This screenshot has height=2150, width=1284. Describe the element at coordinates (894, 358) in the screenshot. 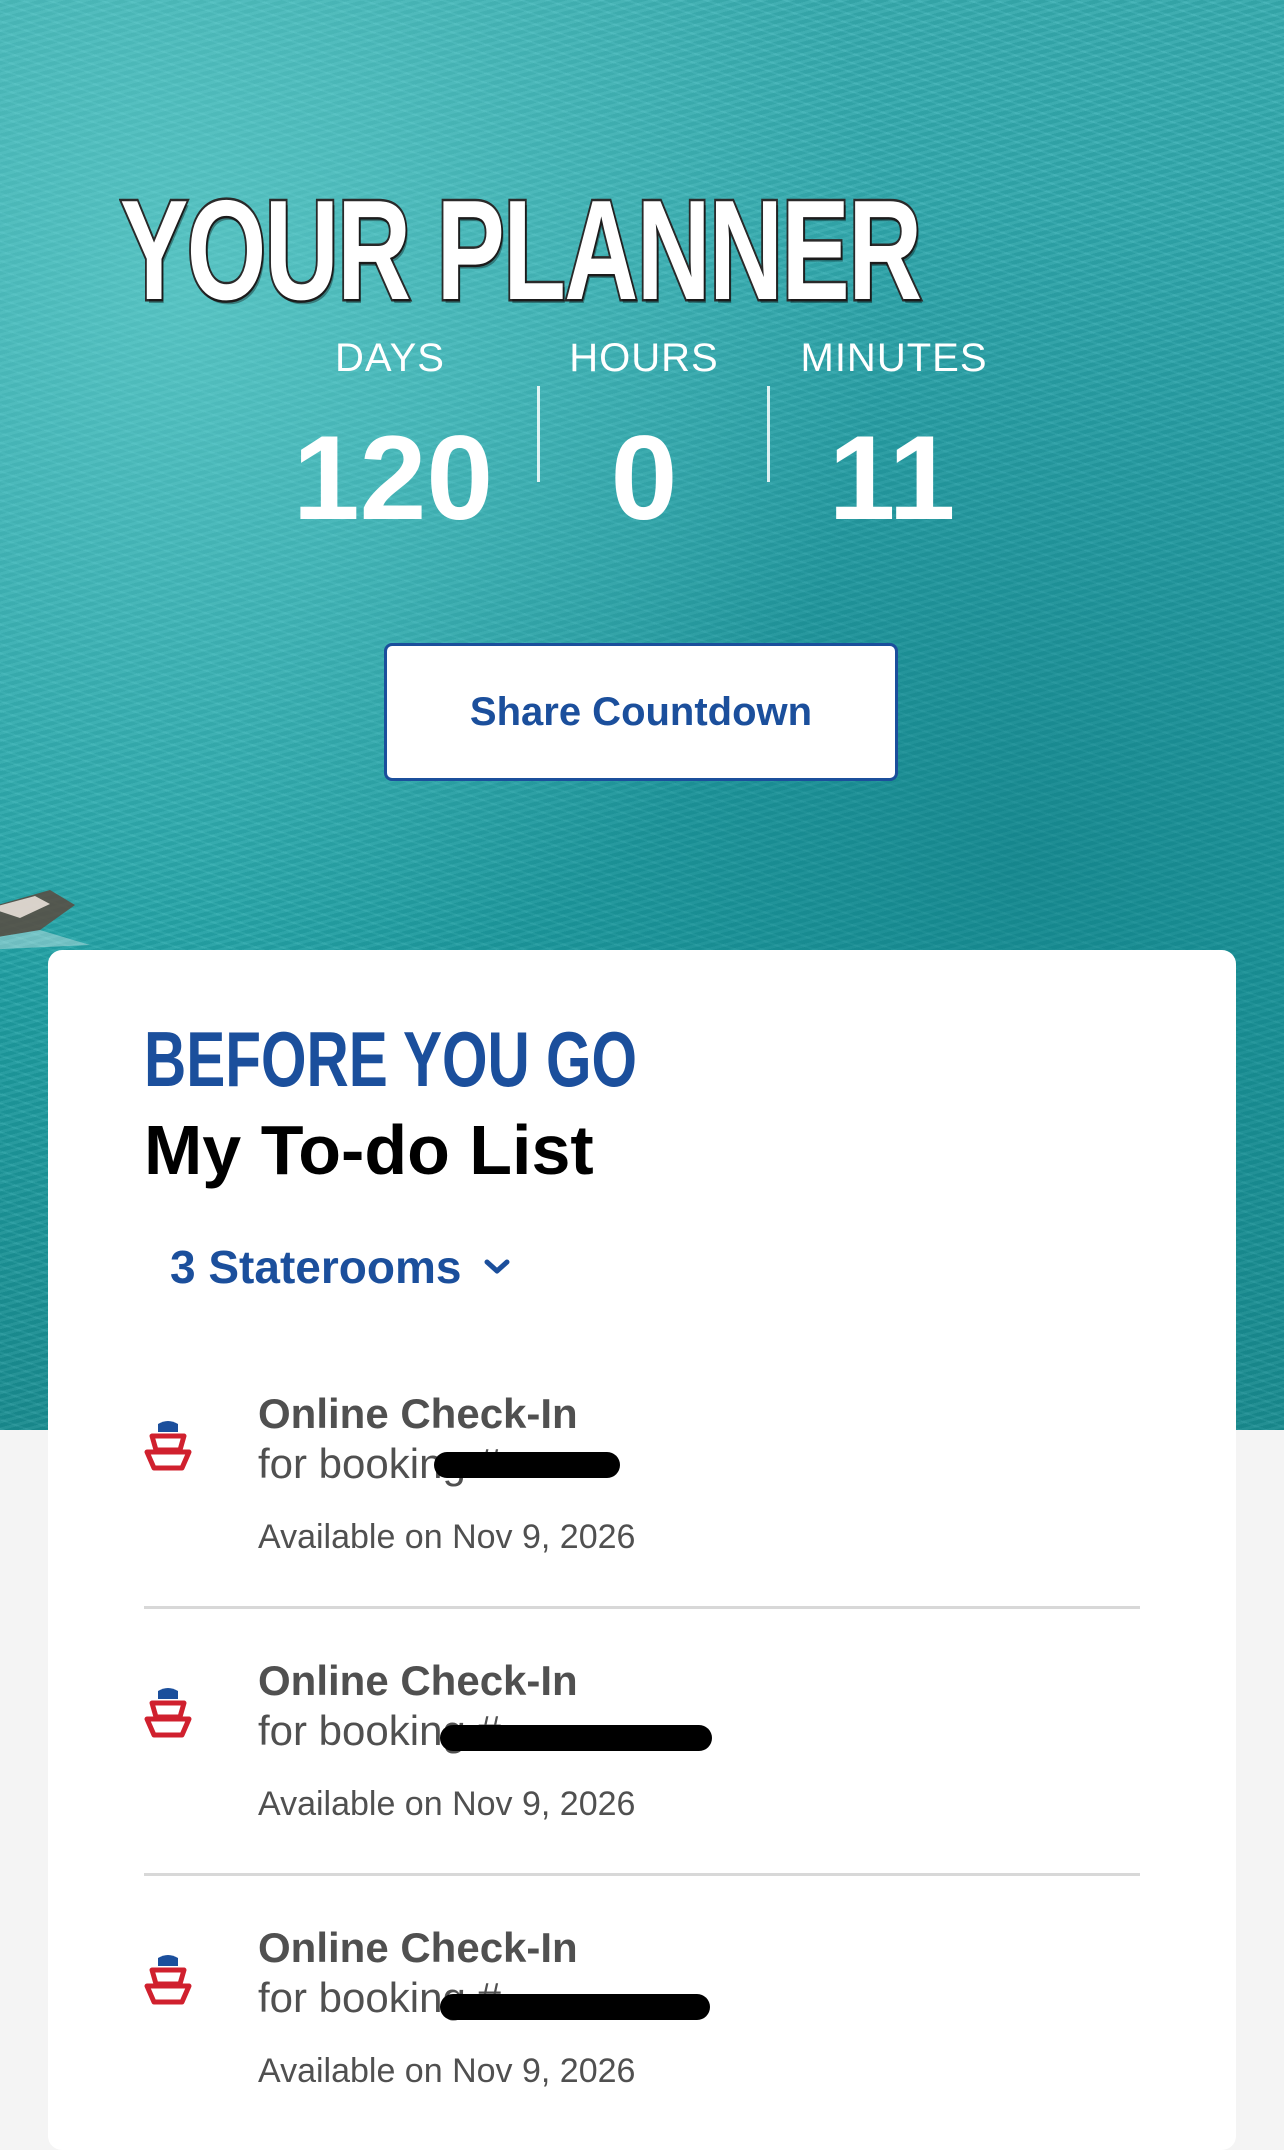

I see `minutes-label: MINUTES` at that location.